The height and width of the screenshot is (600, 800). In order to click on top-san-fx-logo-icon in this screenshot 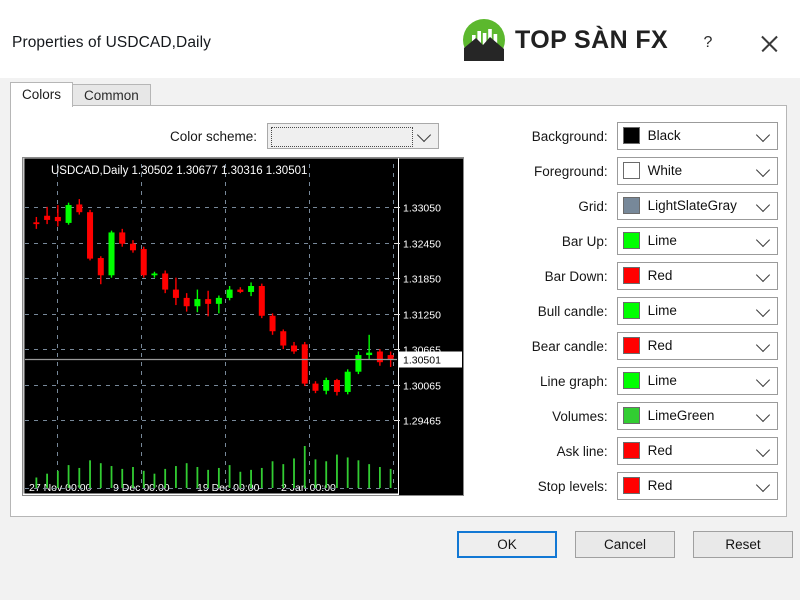, I will do `click(484, 40)`.